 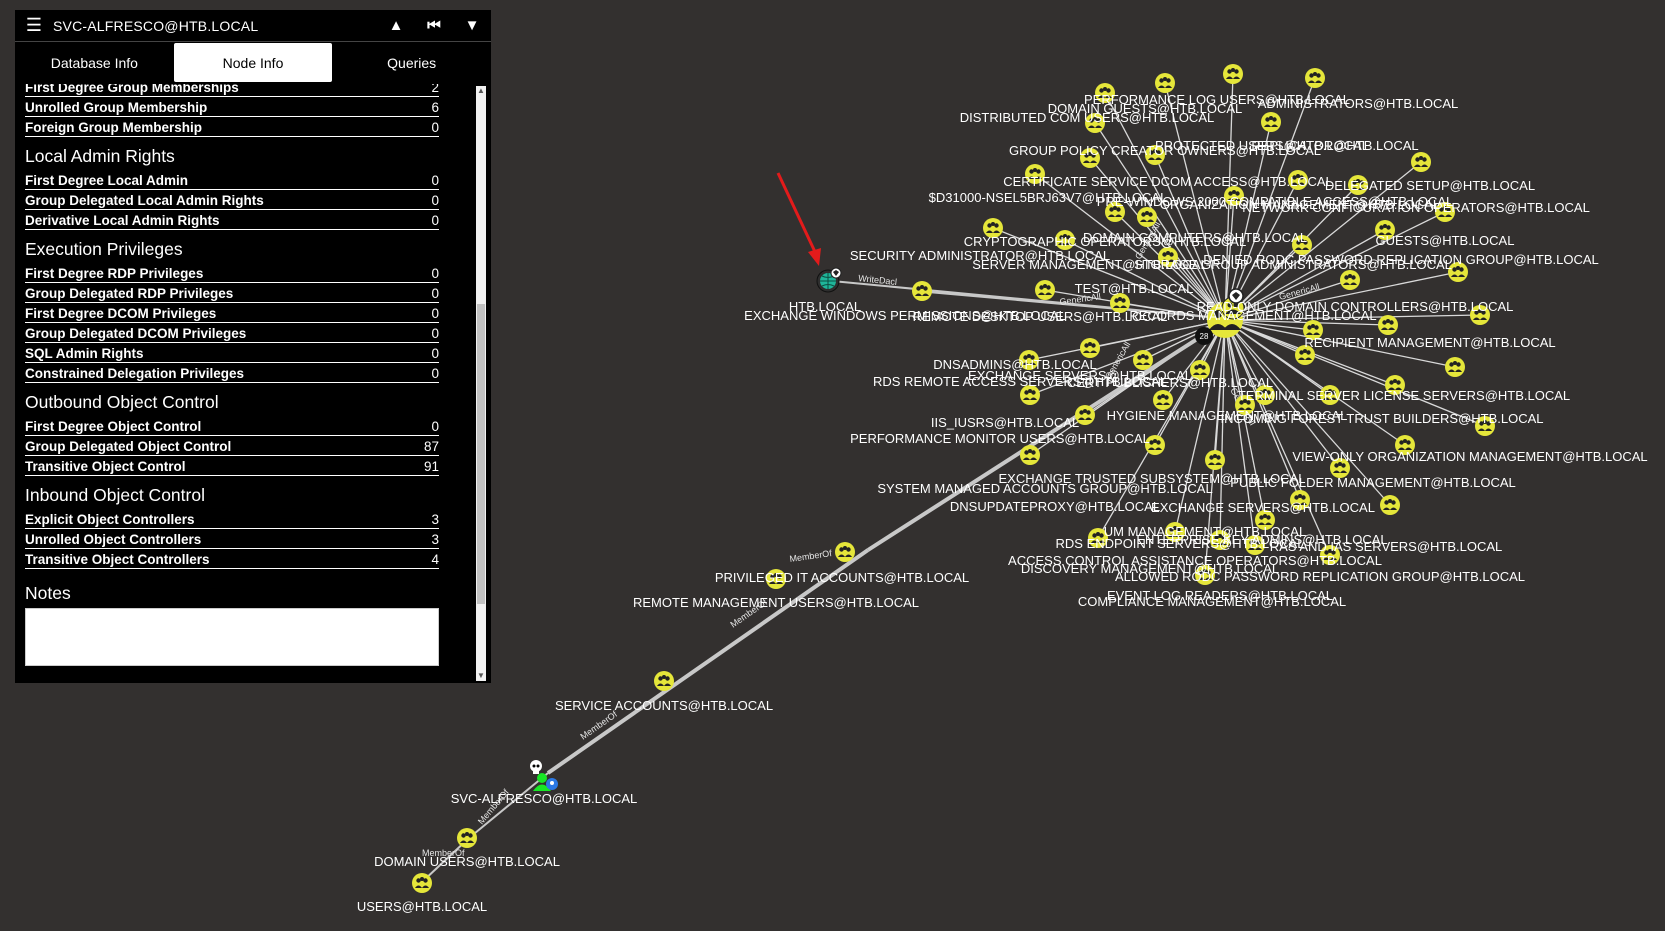 I want to click on edge-label-memberof-1: MemberOf, so click(x=811, y=556).